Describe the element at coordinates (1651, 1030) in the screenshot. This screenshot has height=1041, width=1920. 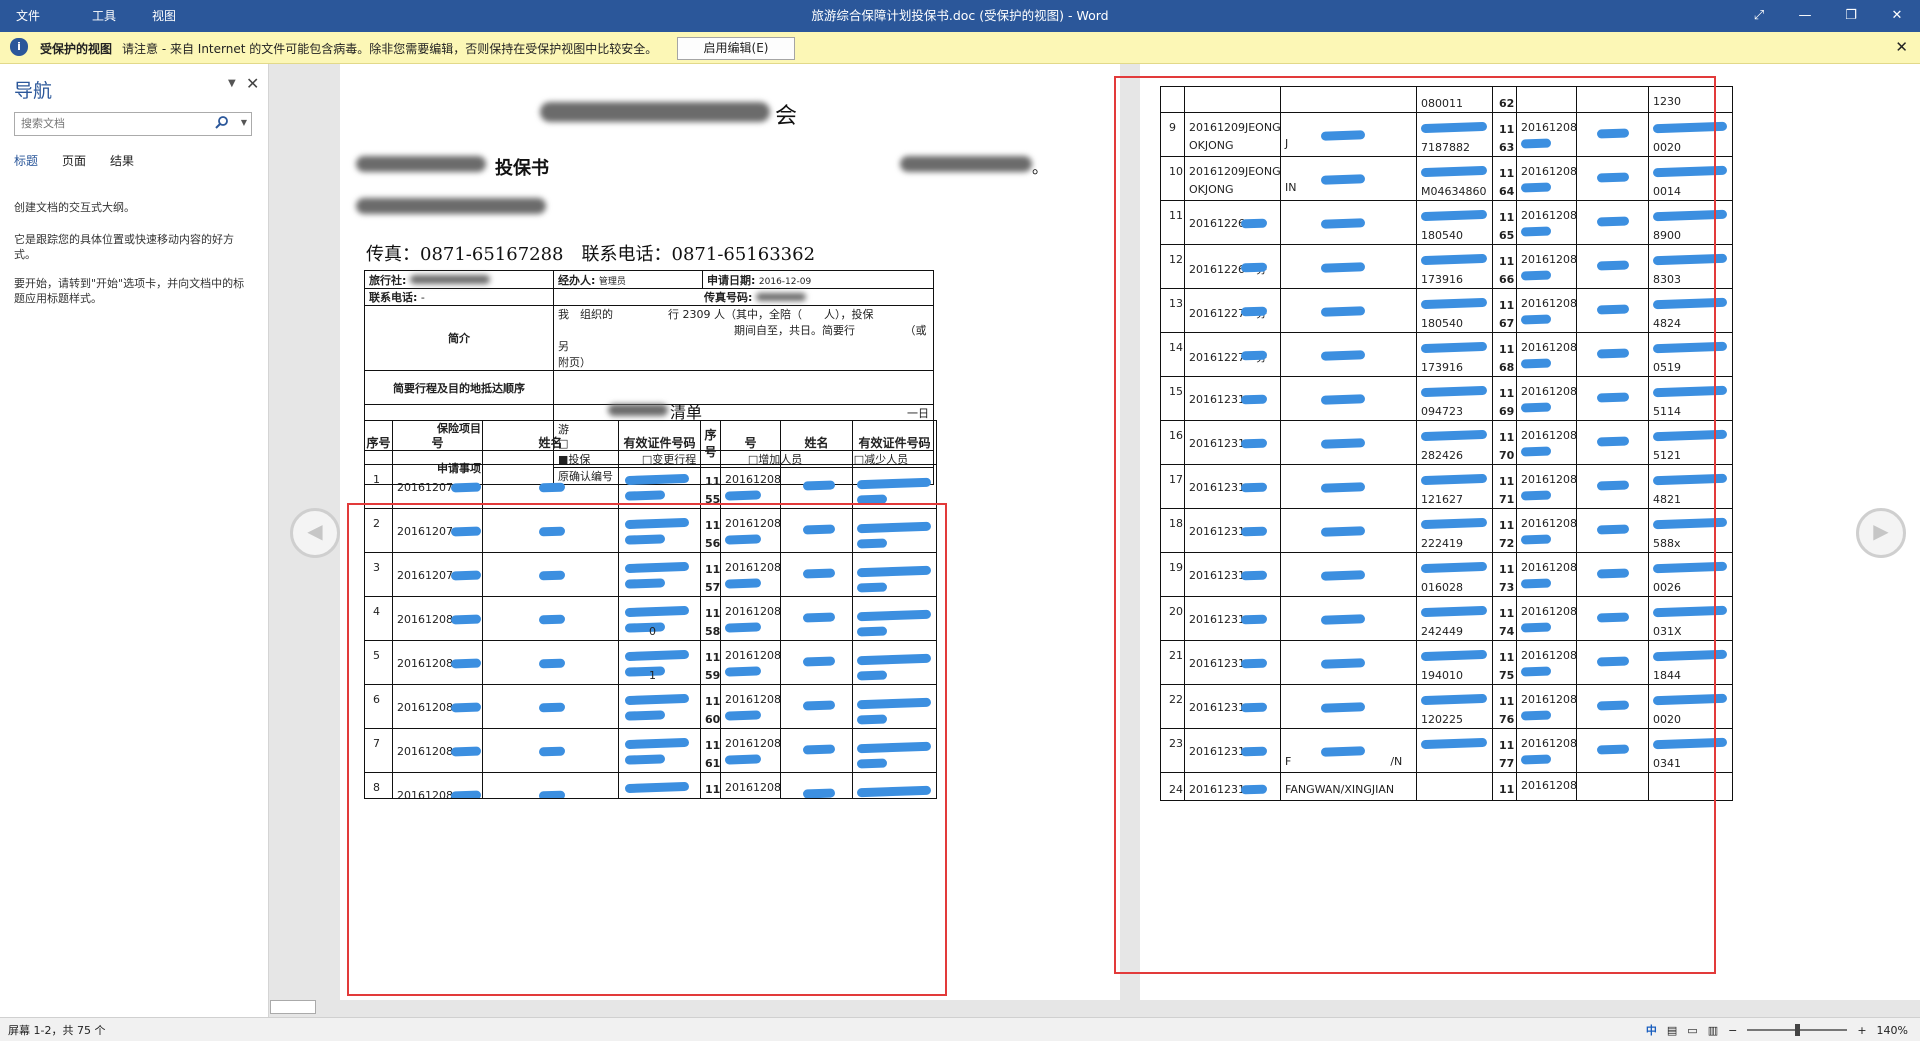
I see `ime-indicator: 中` at that location.